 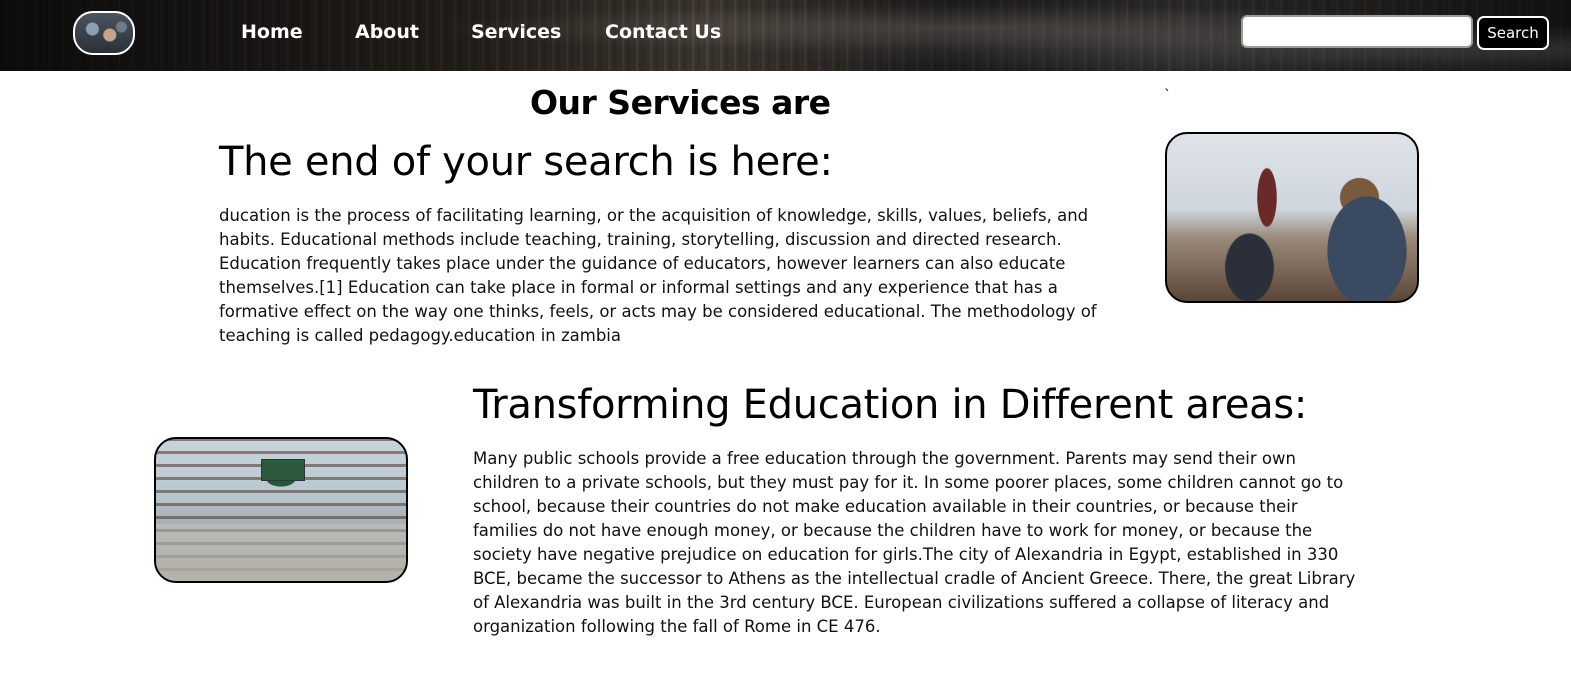 What do you see at coordinates (272, 32) in the screenshot?
I see `nav-home-link: Home` at bounding box center [272, 32].